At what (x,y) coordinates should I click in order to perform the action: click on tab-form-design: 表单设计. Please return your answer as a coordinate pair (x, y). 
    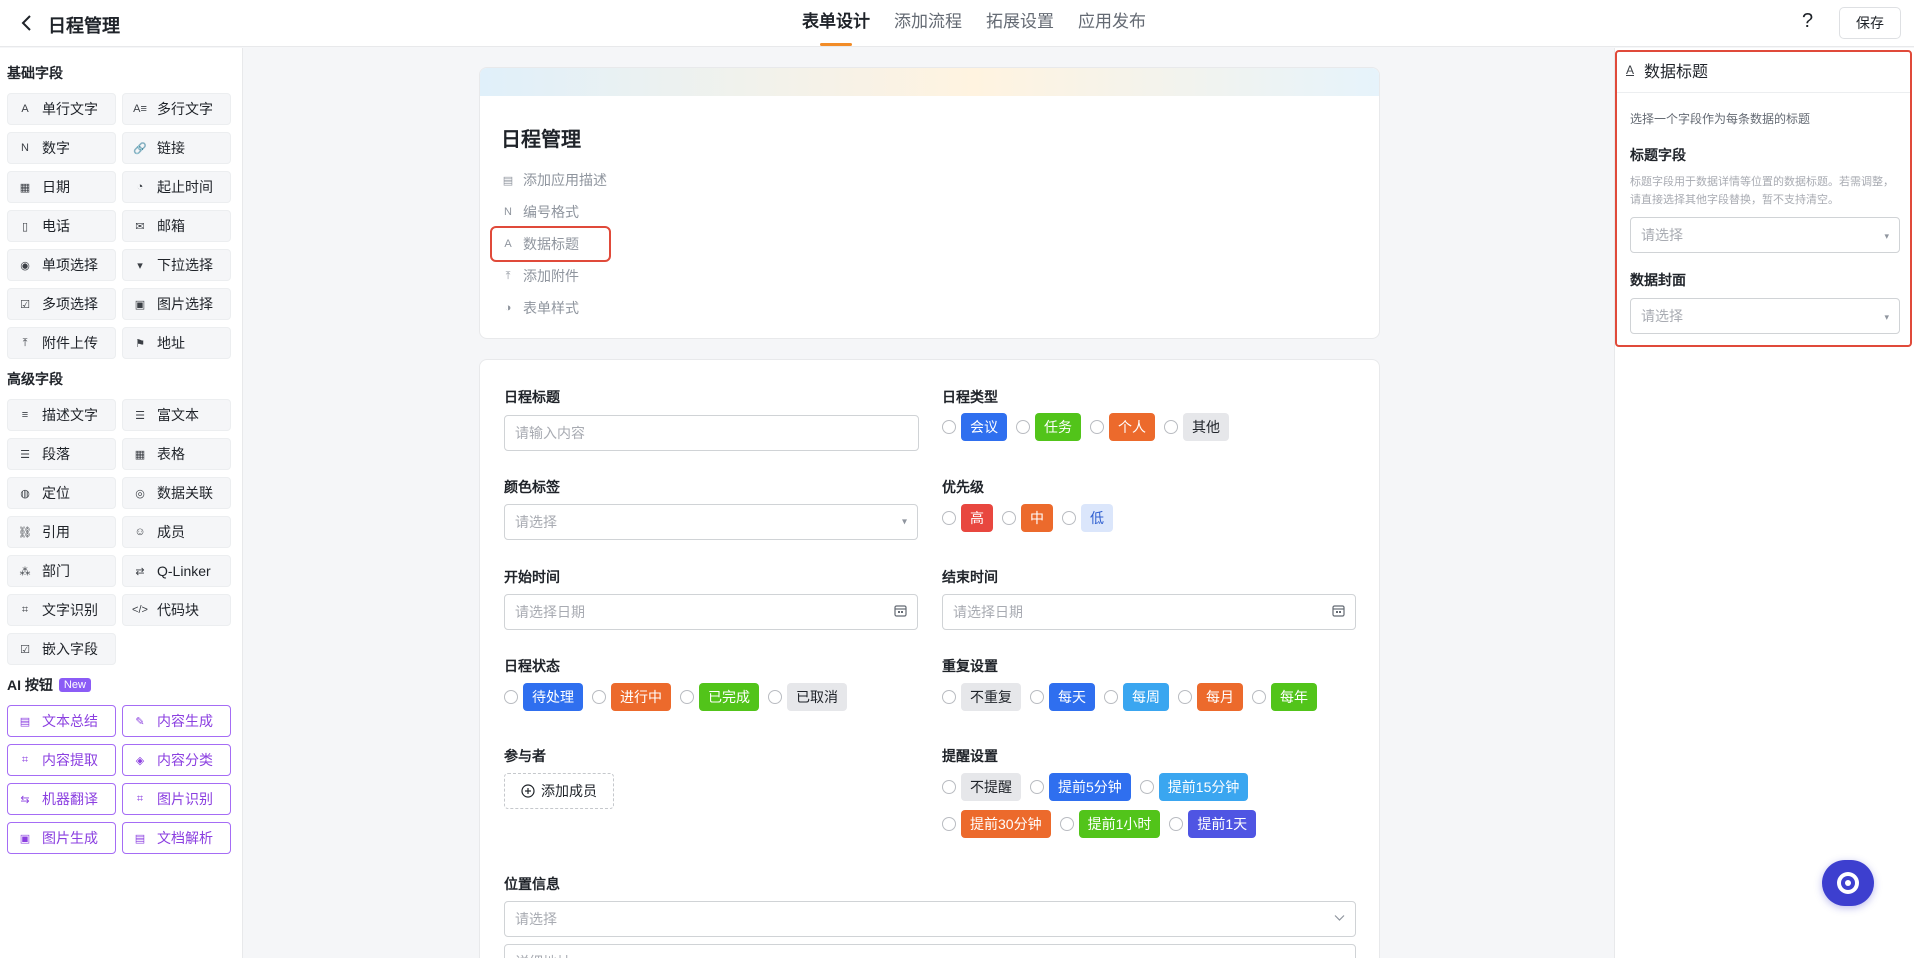
    Looking at the image, I should click on (836, 23).